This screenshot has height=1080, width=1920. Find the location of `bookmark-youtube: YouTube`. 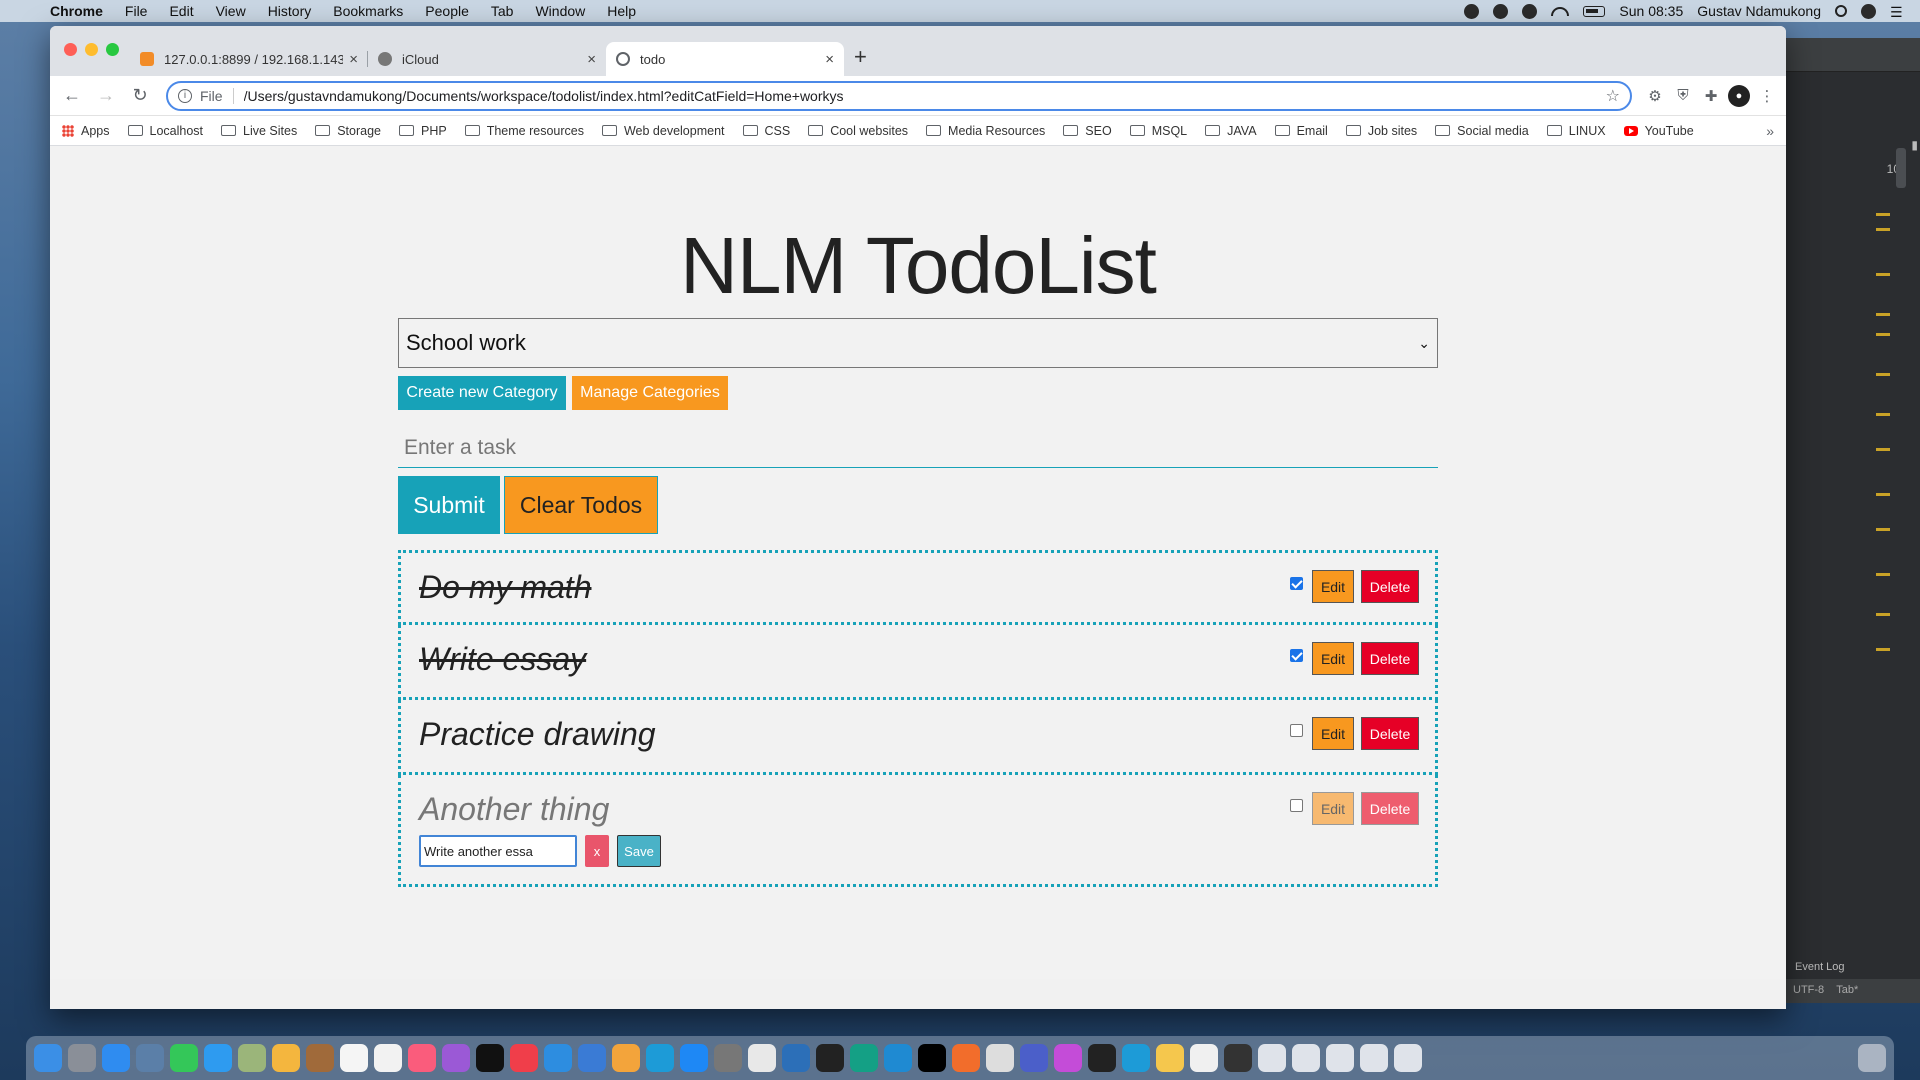

bookmark-youtube: YouTube is located at coordinates (1658, 131).